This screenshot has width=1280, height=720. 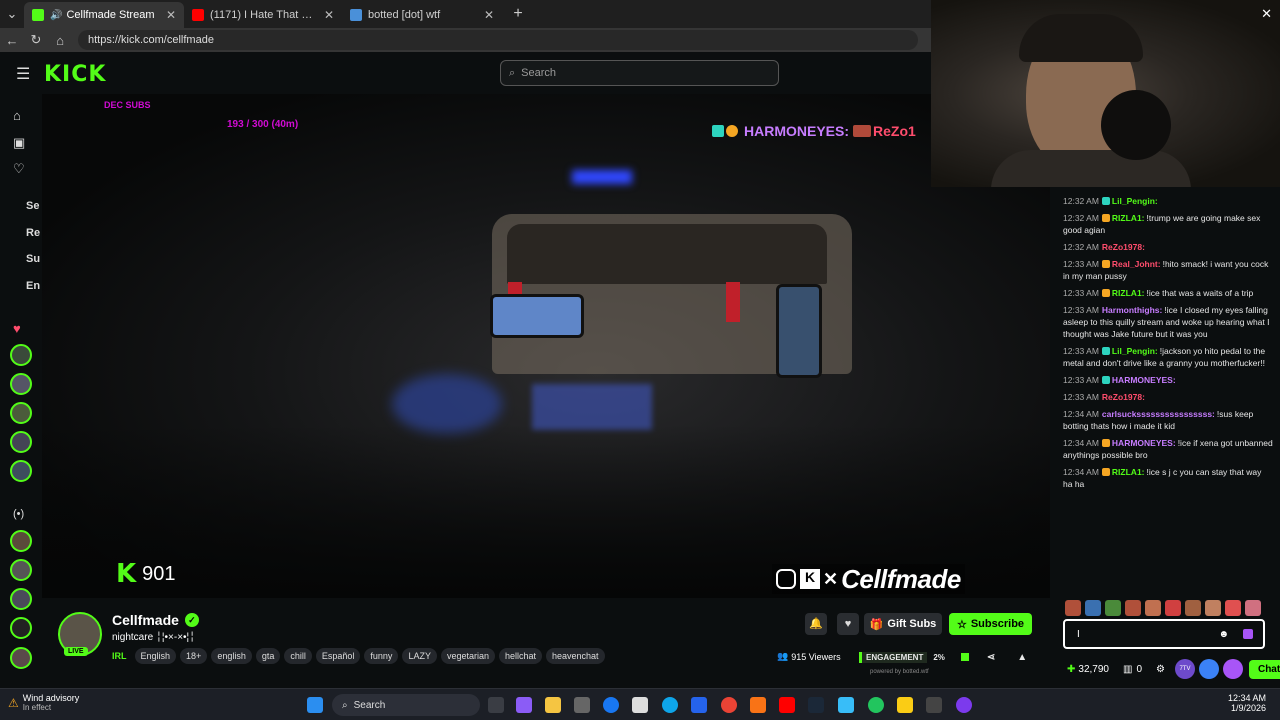 What do you see at coordinates (338, 656) in the screenshot?
I see `tag: Español` at bounding box center [338, 656].